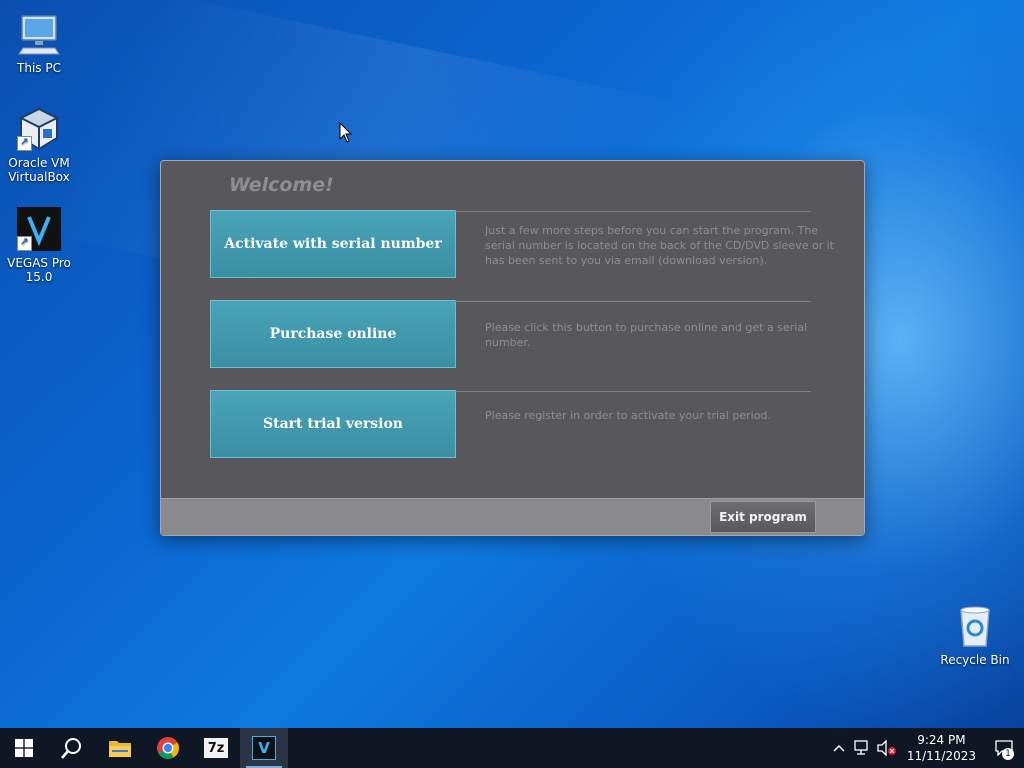 This screenshot has width=1024, height=768. Describe the element at coordinates (512, 516) in the screenshot. I see `dialog-footer: Exit program` at that location.